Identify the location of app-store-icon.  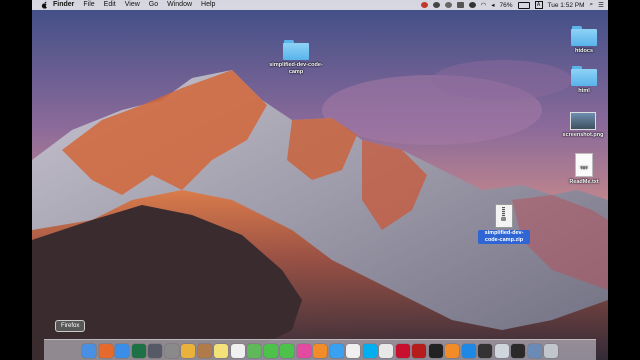
(336, 350).